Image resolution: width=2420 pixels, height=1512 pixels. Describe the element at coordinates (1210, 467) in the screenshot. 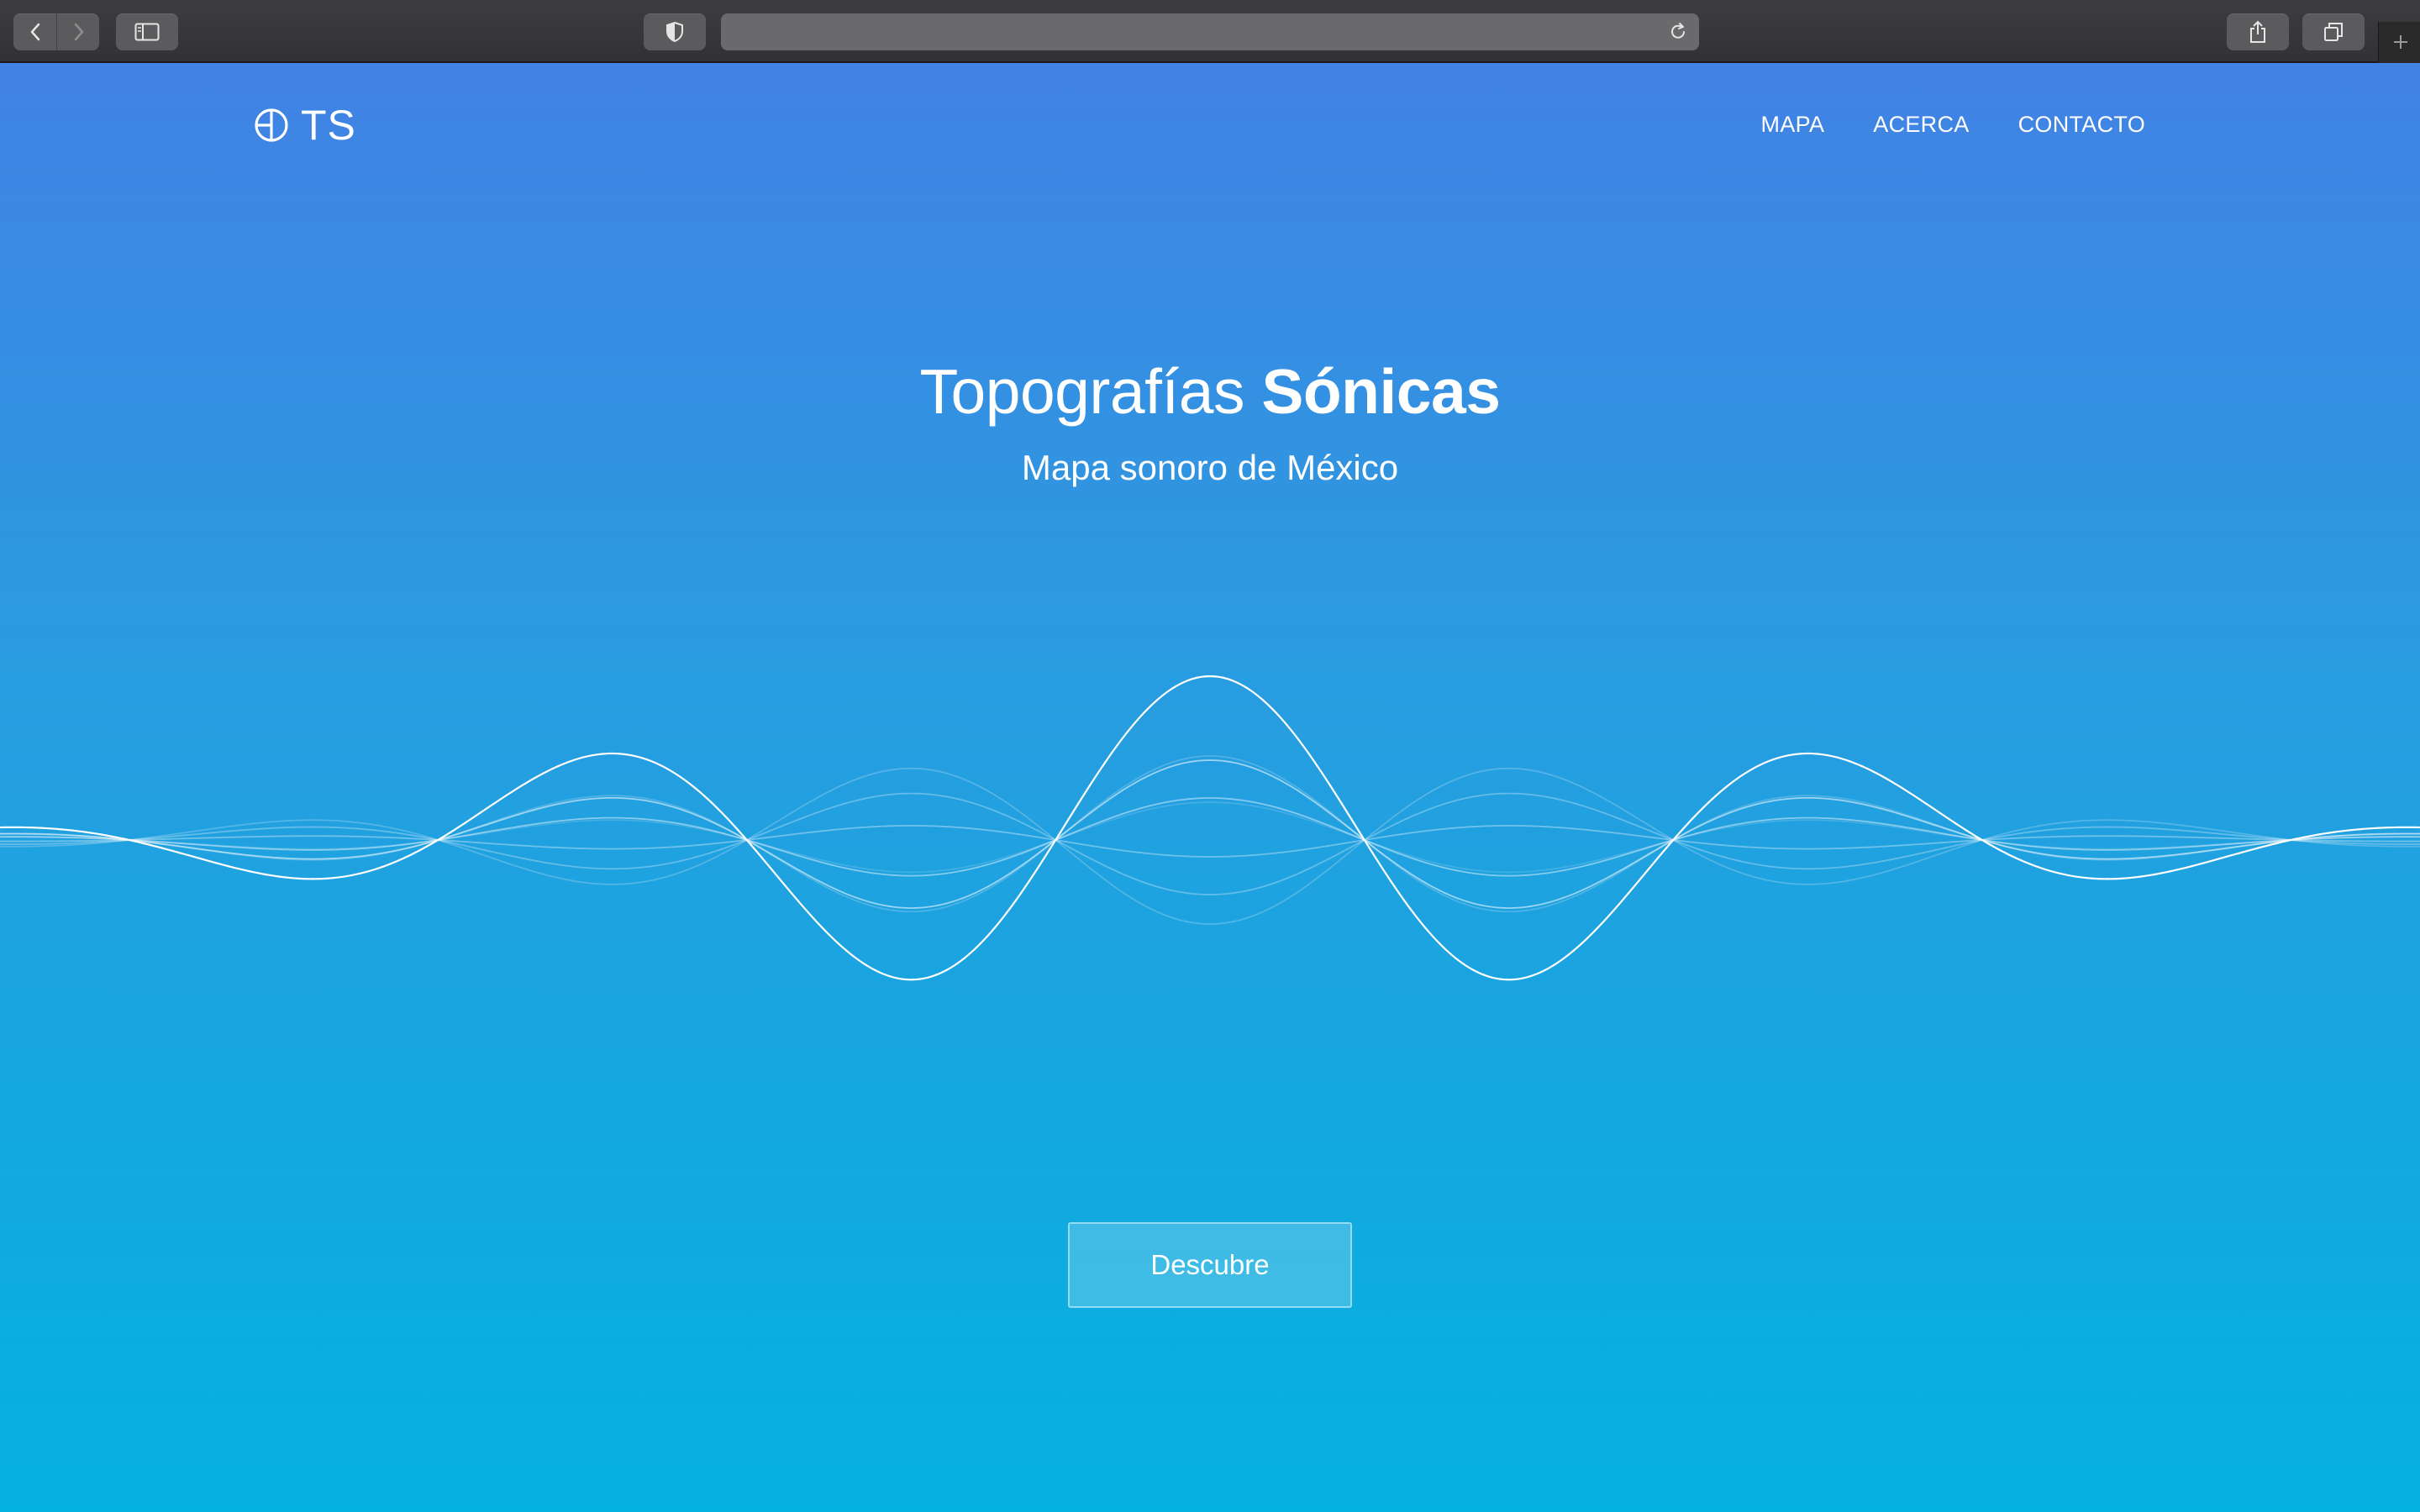

I see `hero-subtitle: Mapa sonoro de México` at that location.